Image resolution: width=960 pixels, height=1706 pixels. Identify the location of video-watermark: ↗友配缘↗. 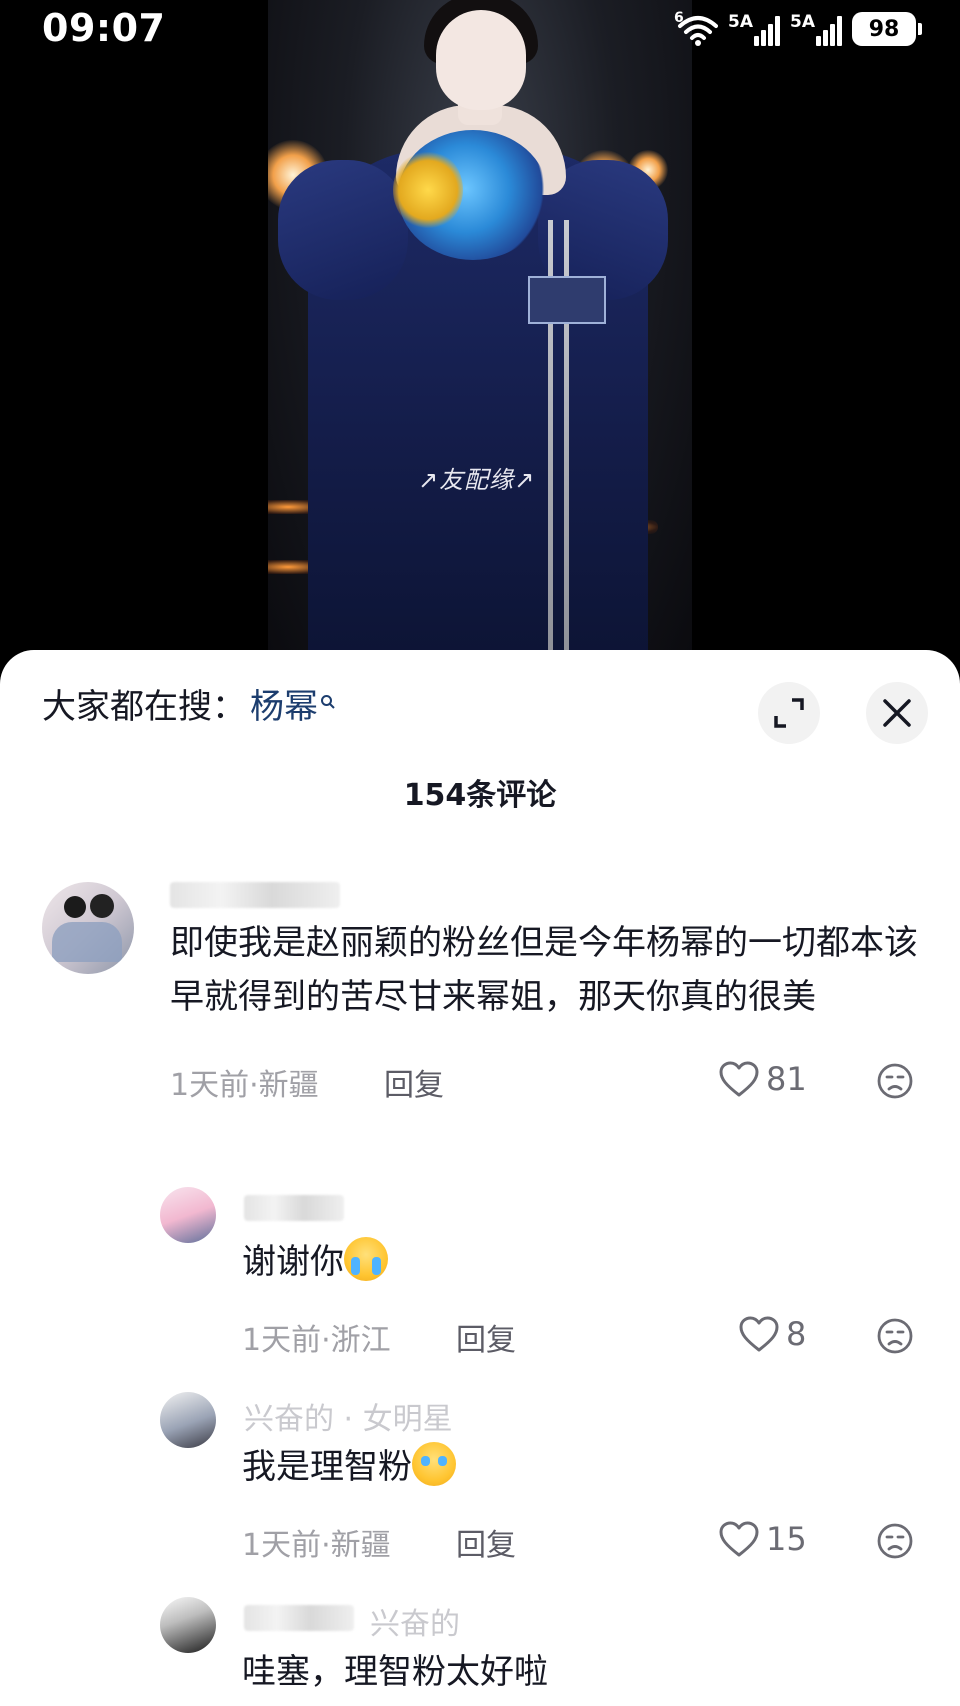
(477, 480).